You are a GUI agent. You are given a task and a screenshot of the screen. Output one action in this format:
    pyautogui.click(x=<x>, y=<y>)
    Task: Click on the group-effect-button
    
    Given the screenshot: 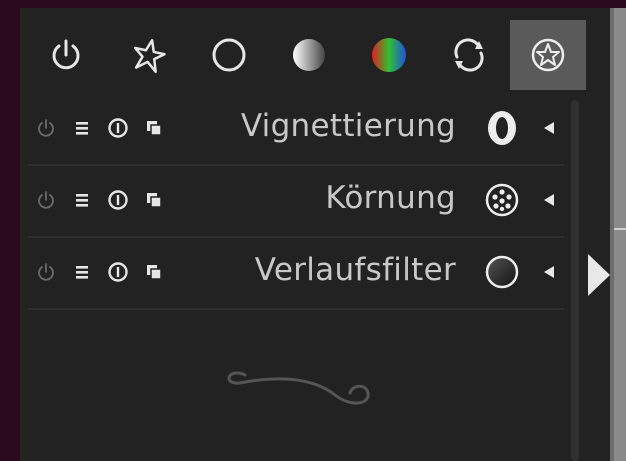 What is the action you would take?
    pyautogui.click(x=548, y=55)
    